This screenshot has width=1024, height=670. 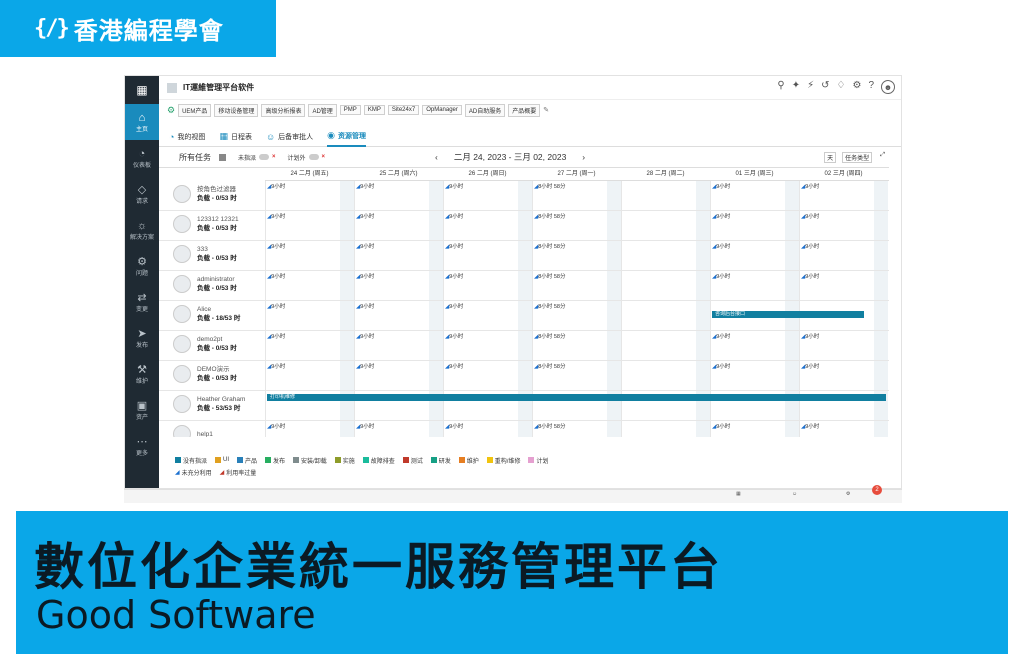 What do you see at coordinates (322, 110) in the screenshot?
I see `product-ad: AD管理` at bounding box center [322, 110].